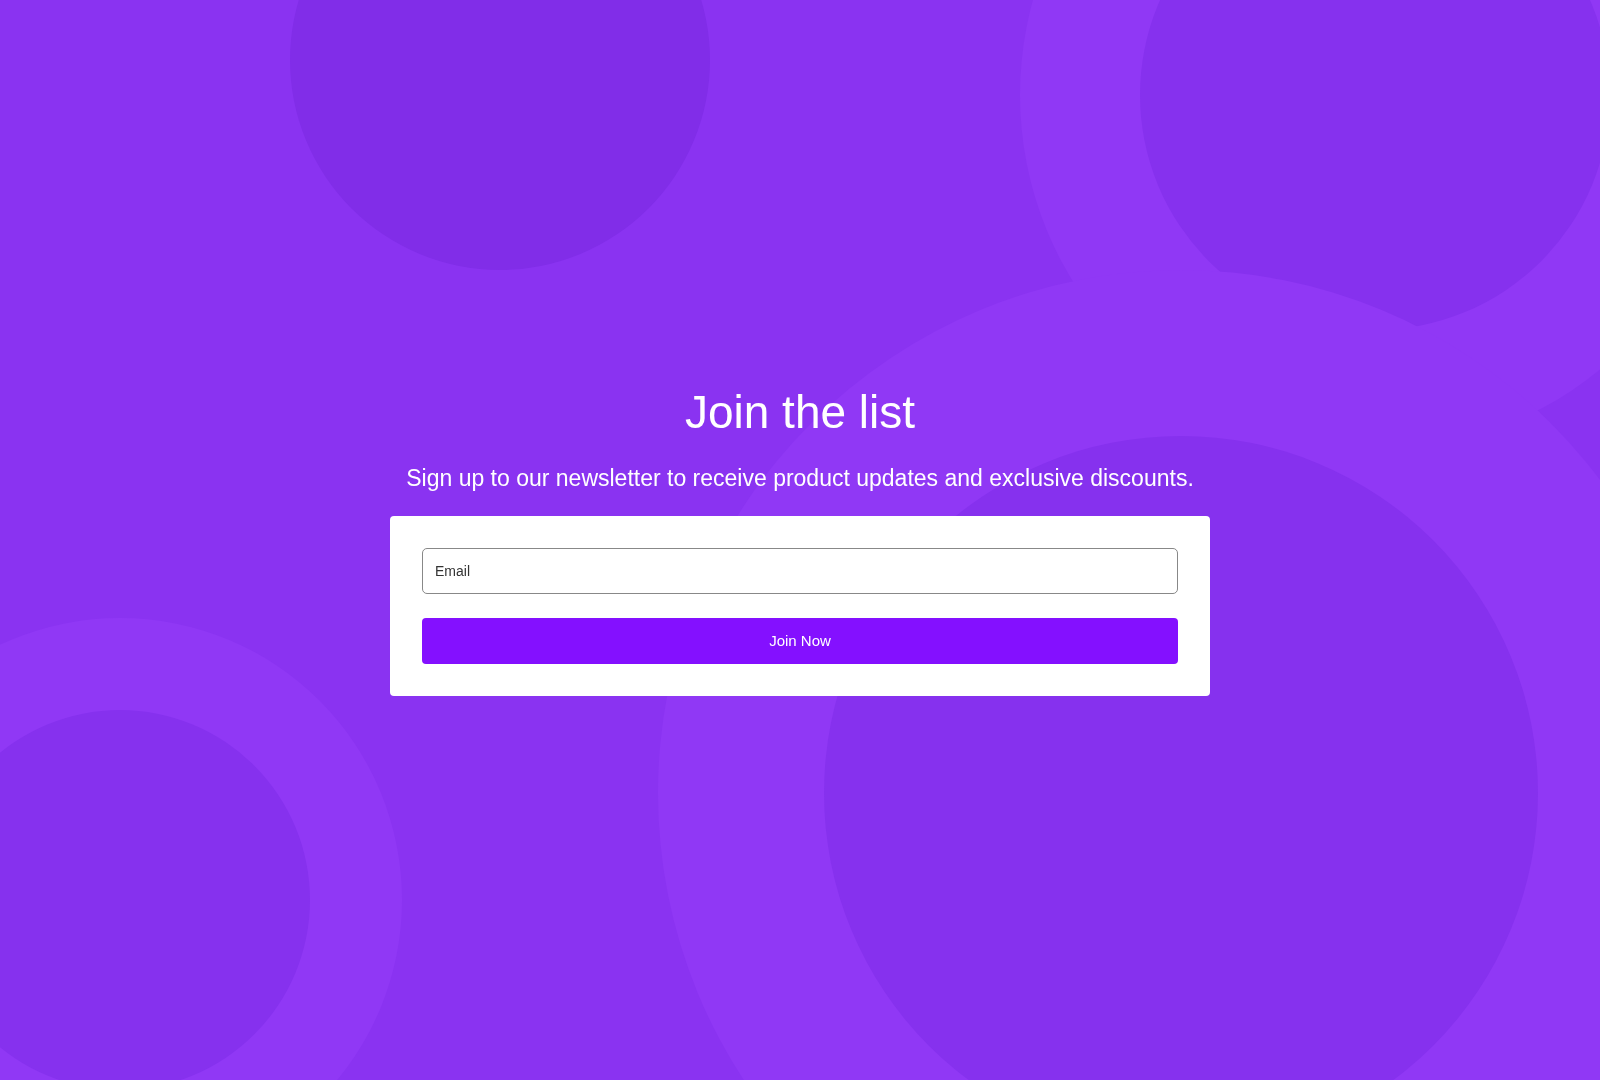 This screenshot has height=1080, width=1600. What do you see at coordinates (800, 570) in the screenshot?
I see `email-input: Email` at bounding box center [800, 570].